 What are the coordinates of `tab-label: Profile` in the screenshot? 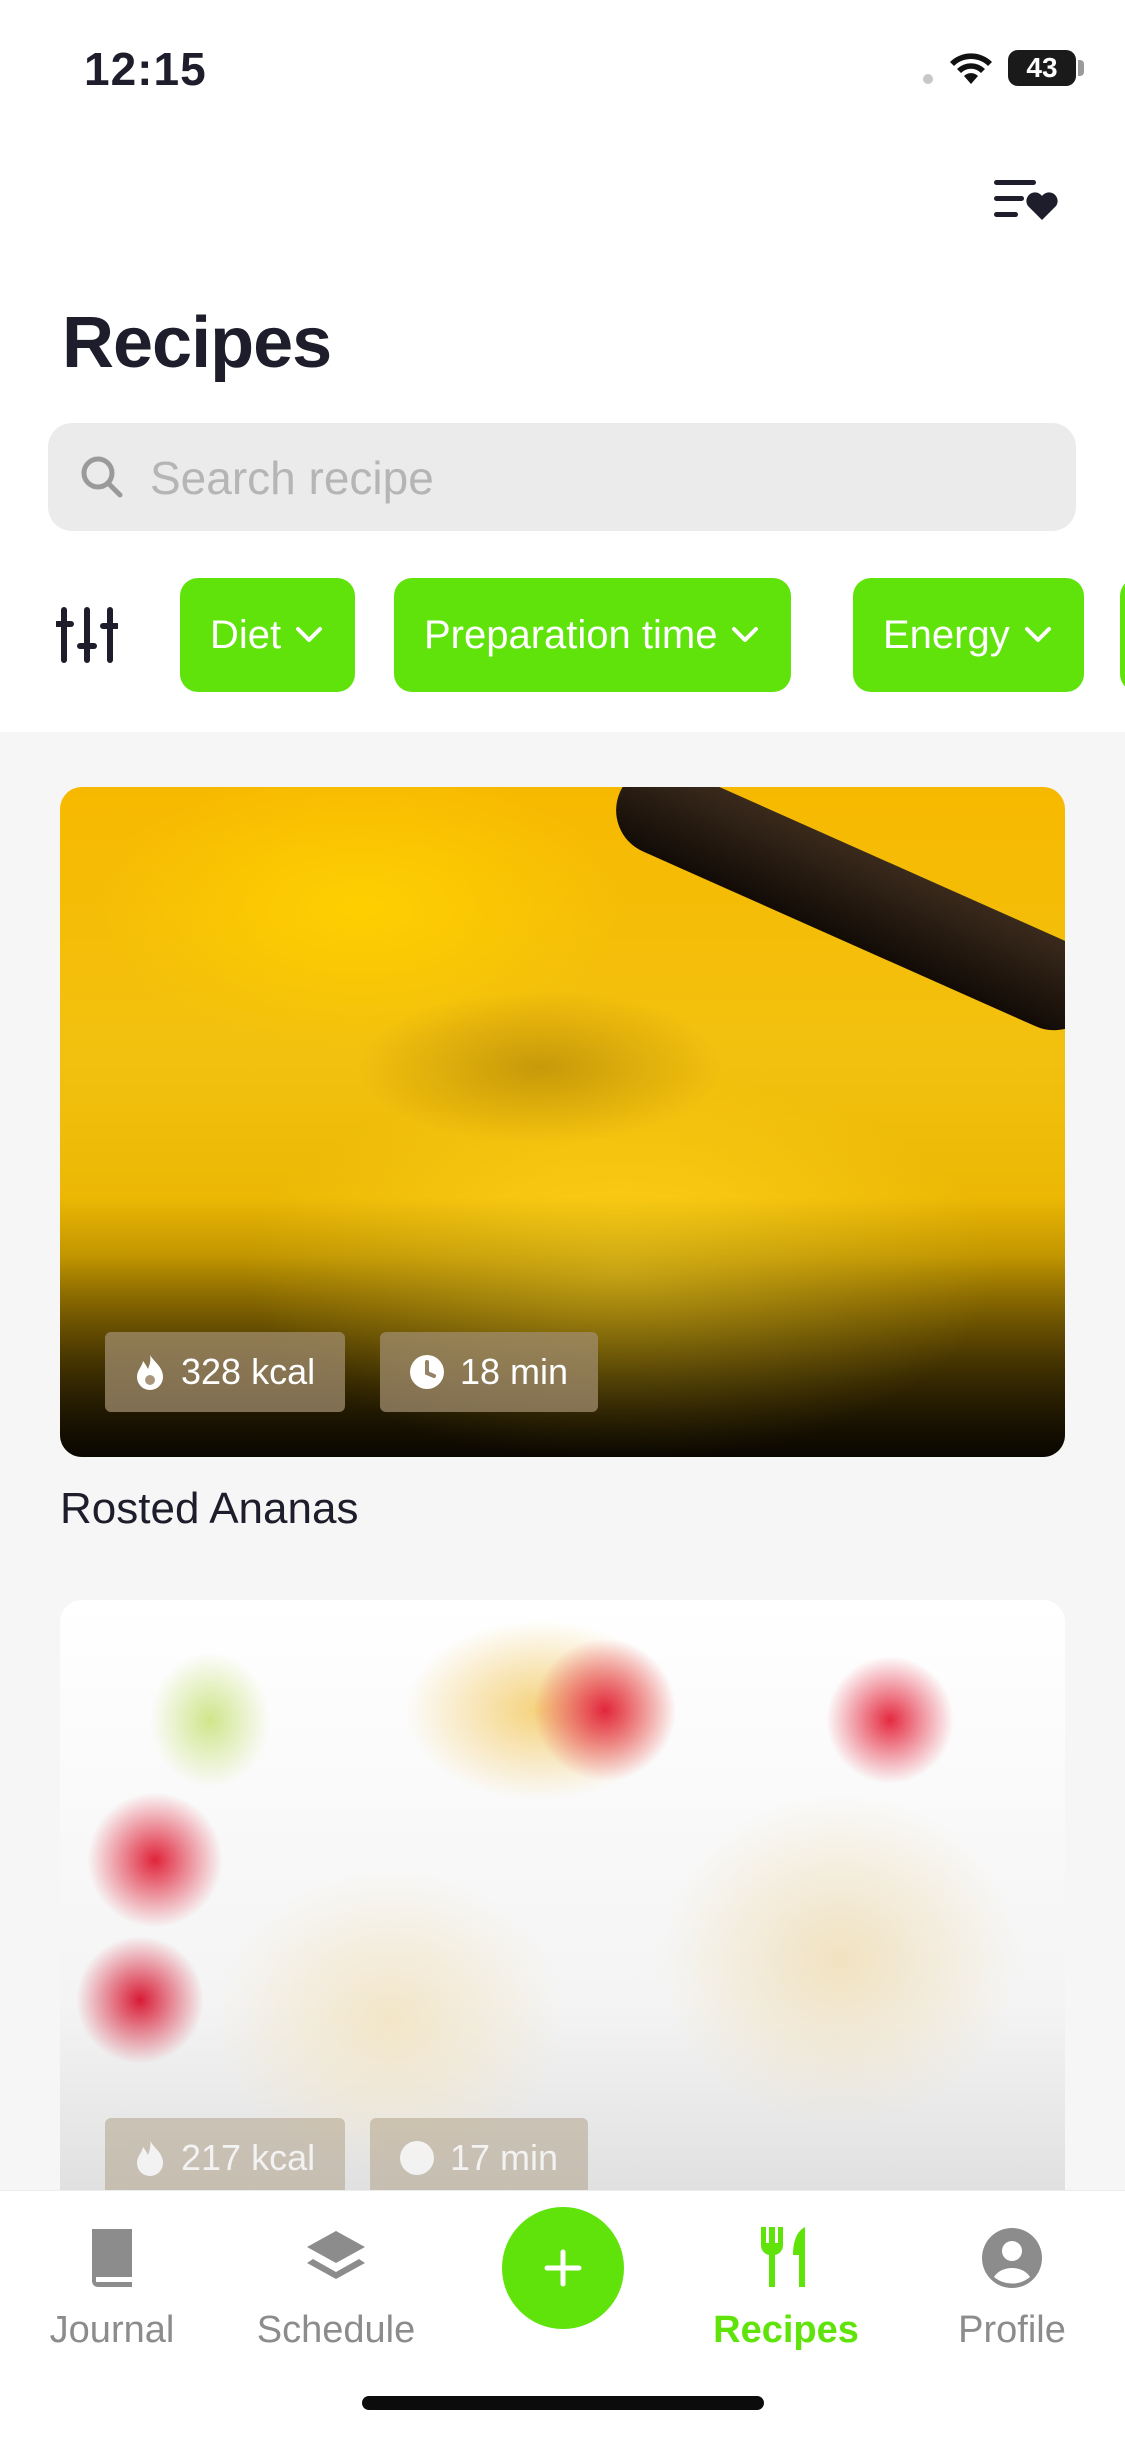 It's located at (1012, 2330).